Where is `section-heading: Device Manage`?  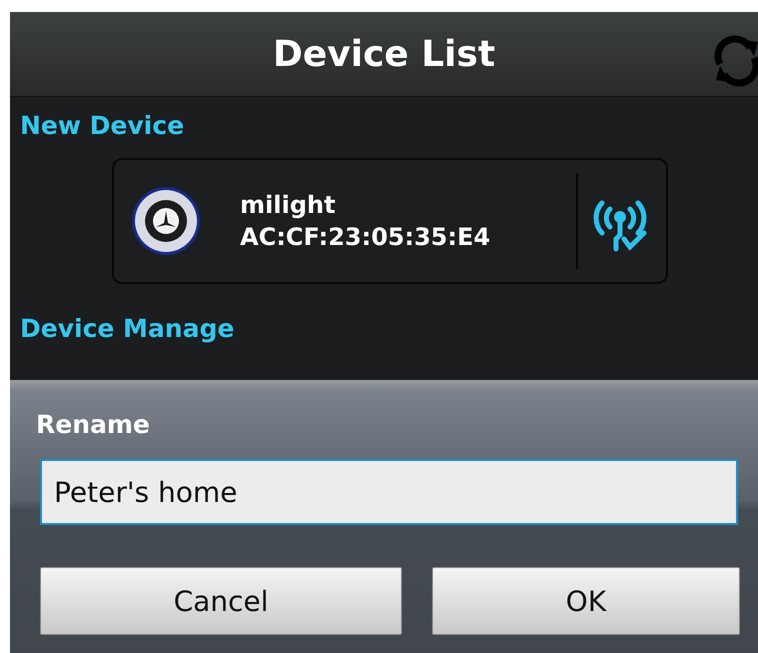
section-heading: Device Manage is located at coordinates (128, 328).